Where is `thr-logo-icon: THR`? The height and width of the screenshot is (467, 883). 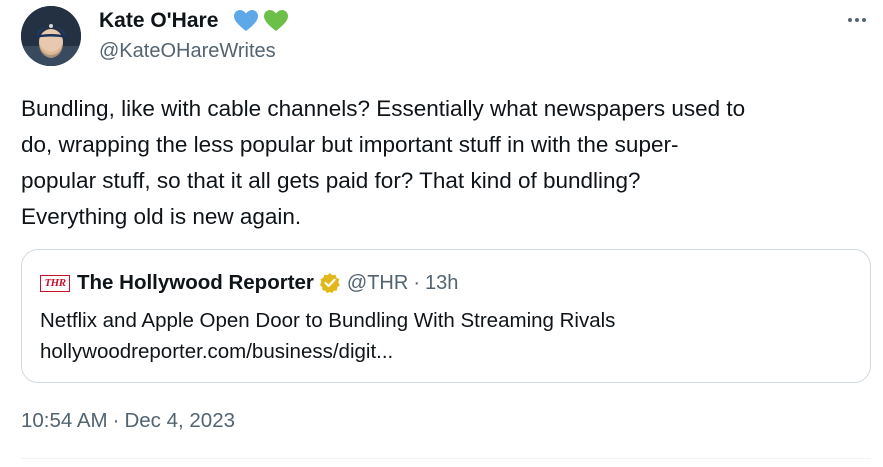 thr-logo-icon: THR is located at coordinates (55, 283).